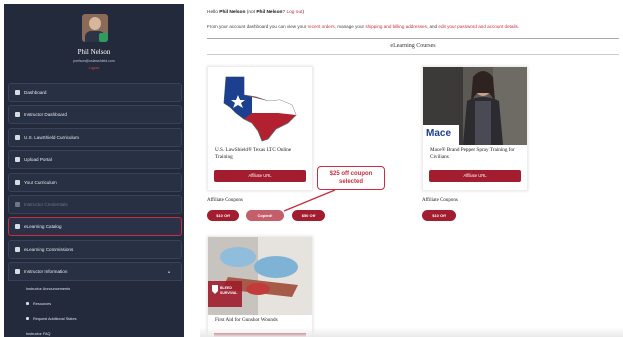 The height and width of the screenshot is (337, 623). Describe the element at coordinates (17, 227) in the screenshot. I see `list-icon` at that location.